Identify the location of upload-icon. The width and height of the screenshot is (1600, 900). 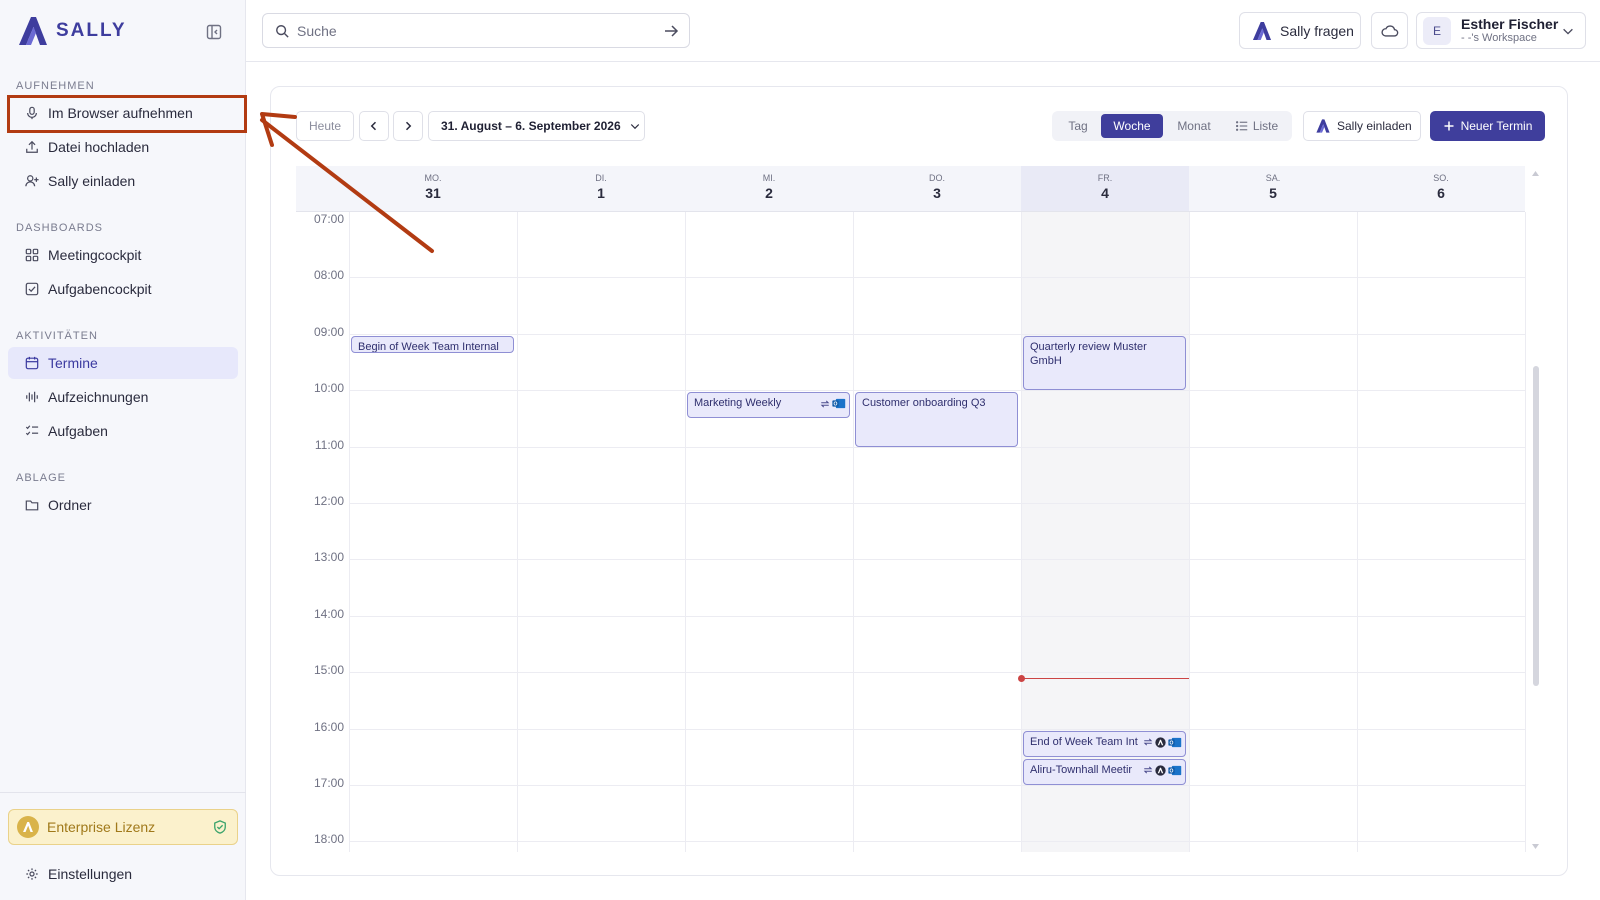
(32, 147).